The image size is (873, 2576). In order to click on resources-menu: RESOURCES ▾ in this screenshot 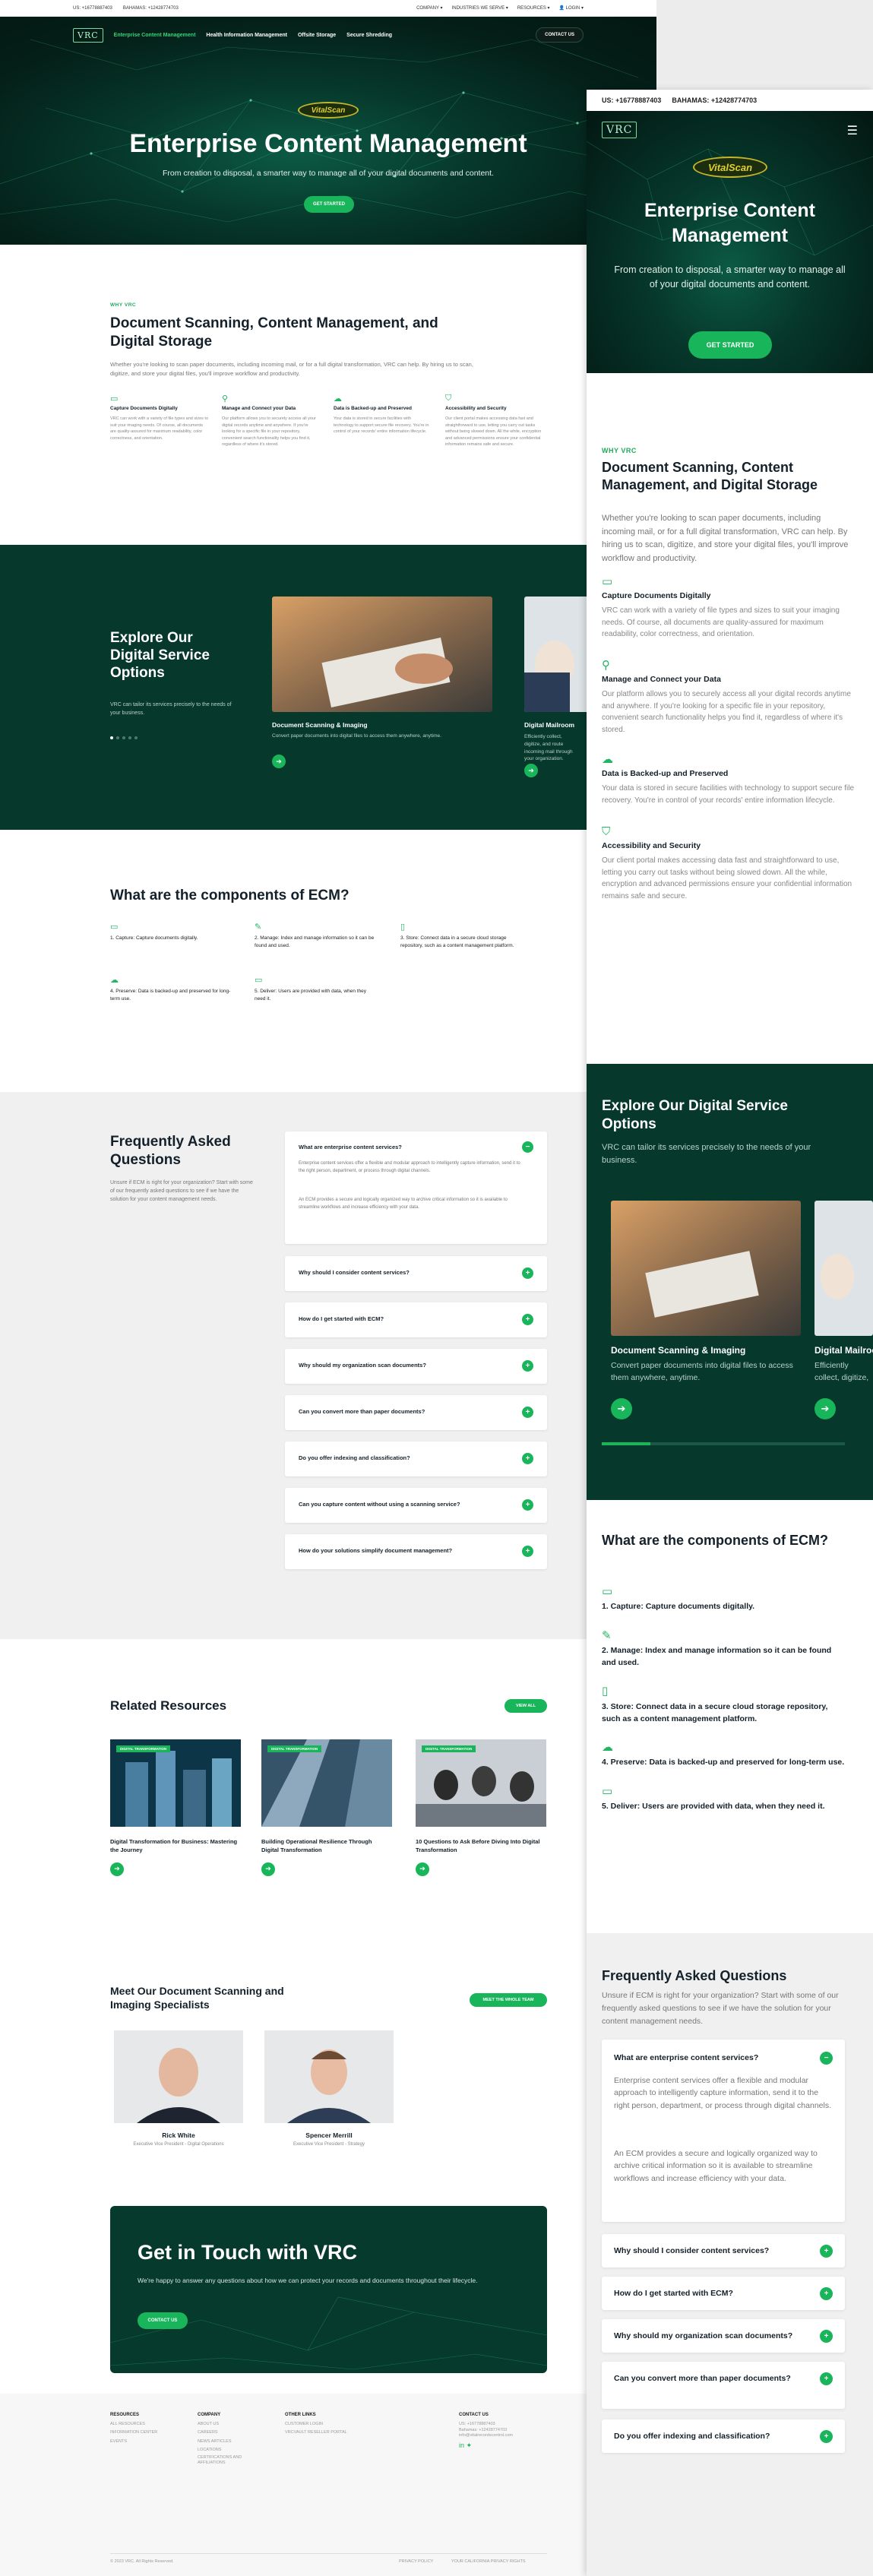, I will do `click(533, 8)`.